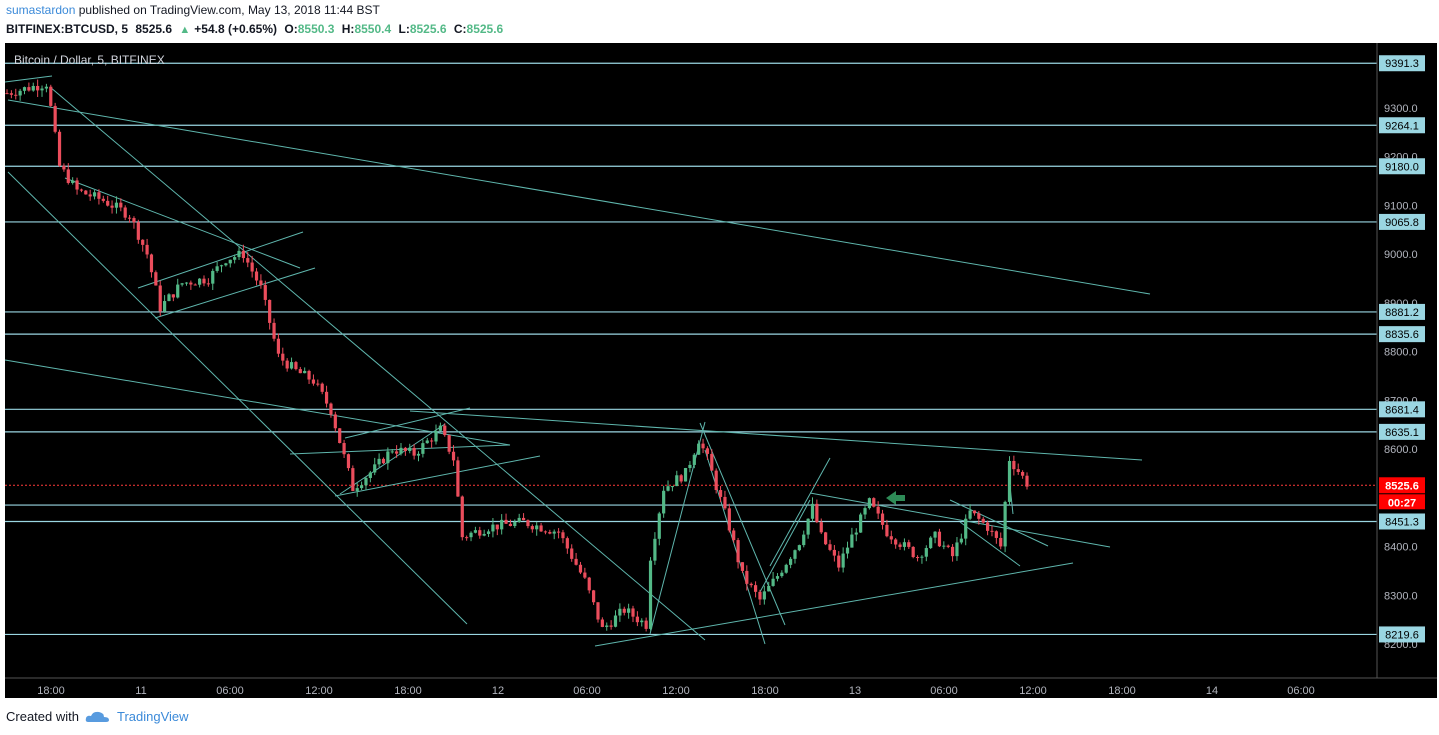 The height and width of the screenshot is (735, 1439). I want to click on level-label: 8219.6, so click(1402, 635).